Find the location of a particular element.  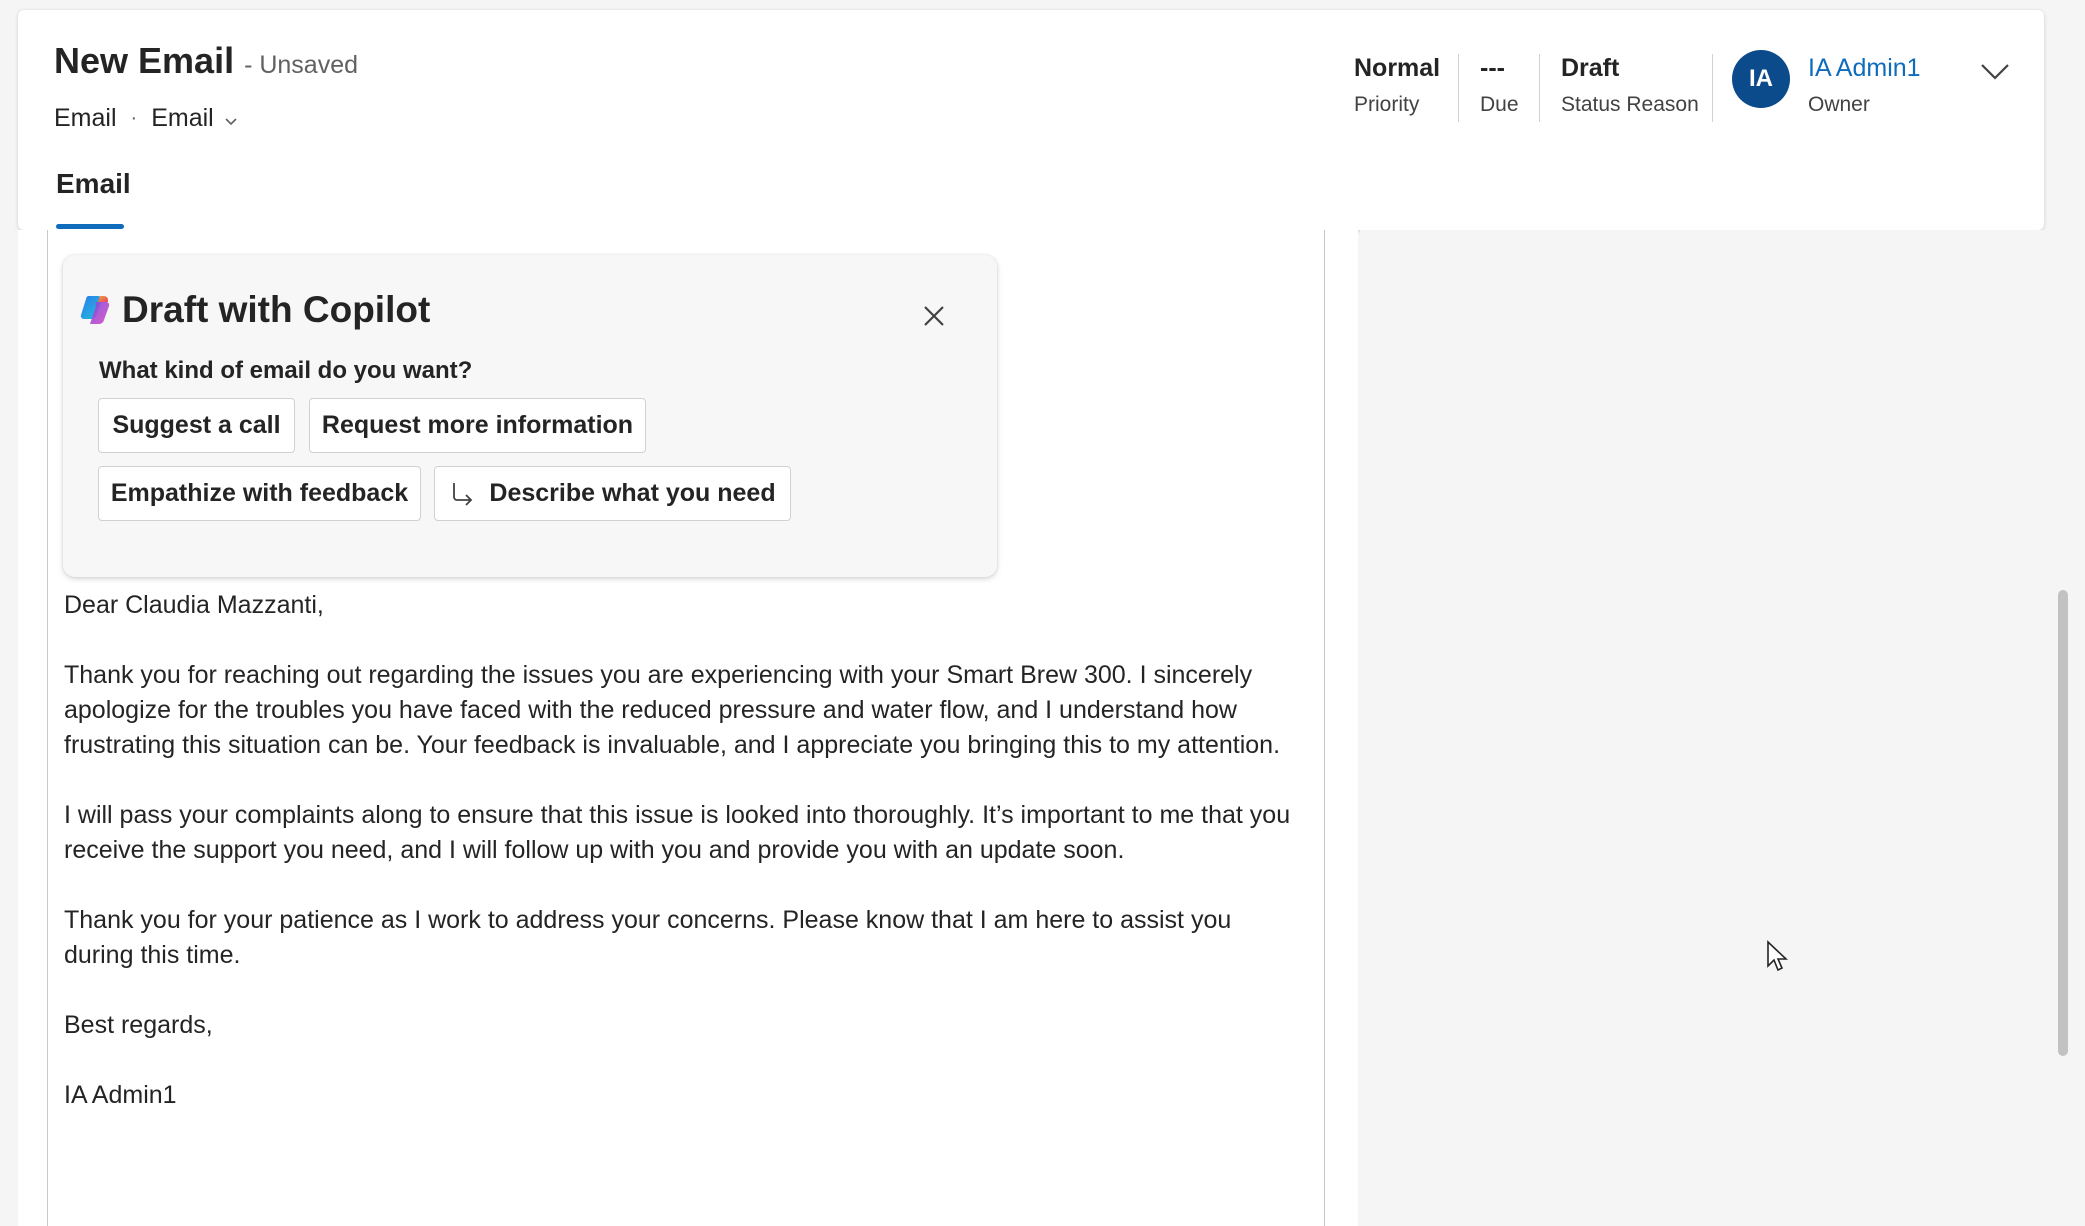

close-copilot-button is located at coordinates (934, 316).